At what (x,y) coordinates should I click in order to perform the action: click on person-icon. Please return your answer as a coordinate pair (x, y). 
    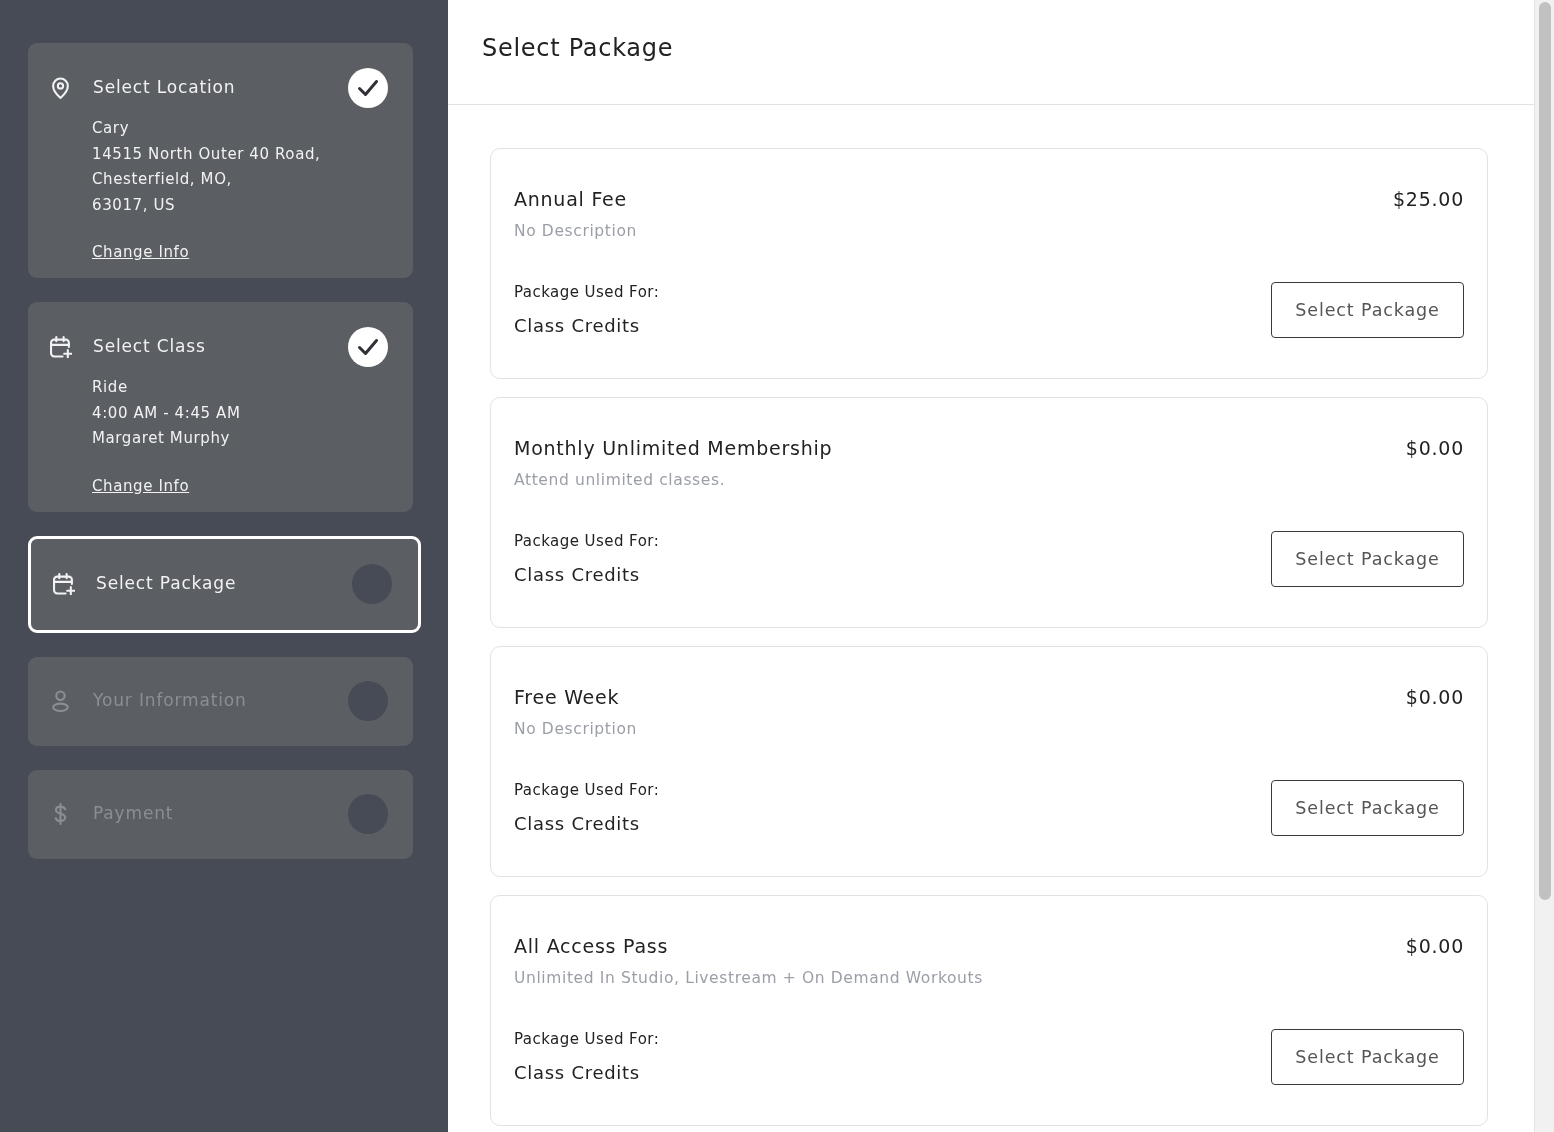
    Looking at the image, I should click on (61, 701).